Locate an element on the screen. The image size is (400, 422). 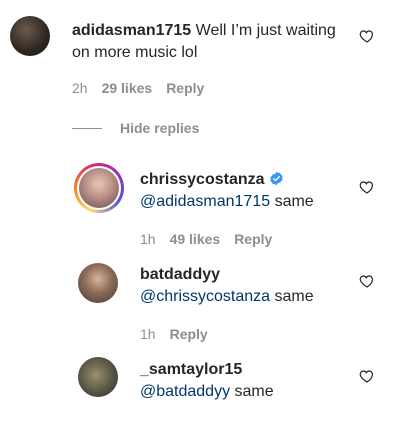
mention-link: @chrissycostanza is located at coordinates (205, 296).